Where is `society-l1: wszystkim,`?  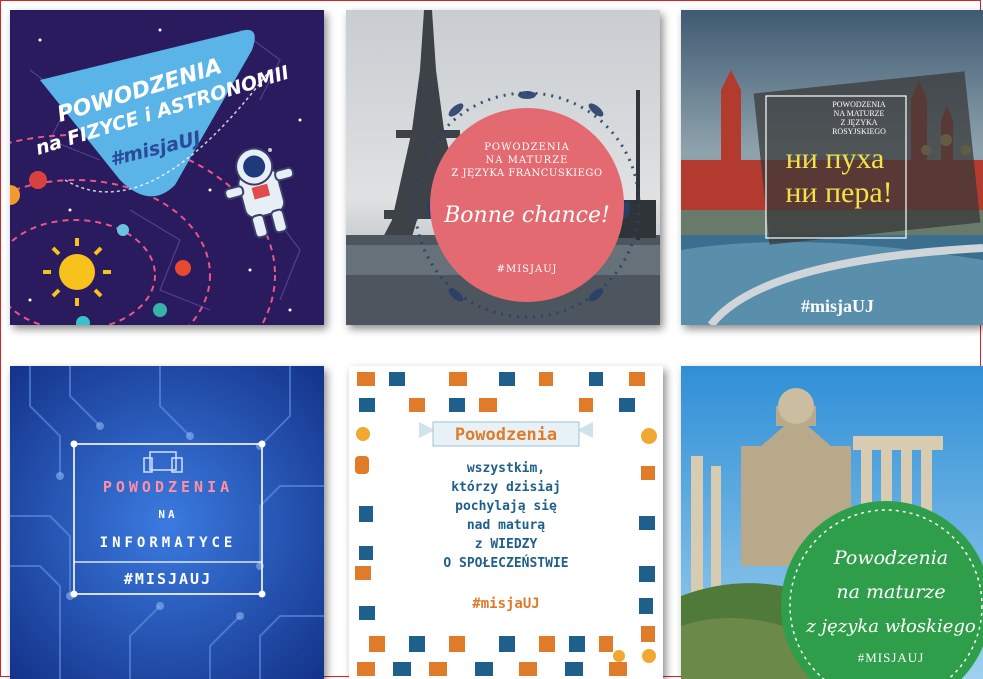 society-l1: wszystkim, is located at coordinates (506, 468).